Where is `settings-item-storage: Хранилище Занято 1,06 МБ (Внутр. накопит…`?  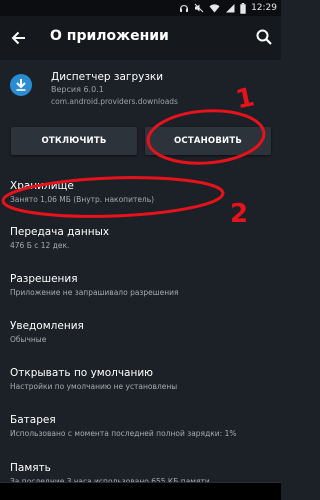 settings-item-storage: Хранилище Занято 1,06 МБ (Внутр. накопит… is located at coordinates (140, 197).